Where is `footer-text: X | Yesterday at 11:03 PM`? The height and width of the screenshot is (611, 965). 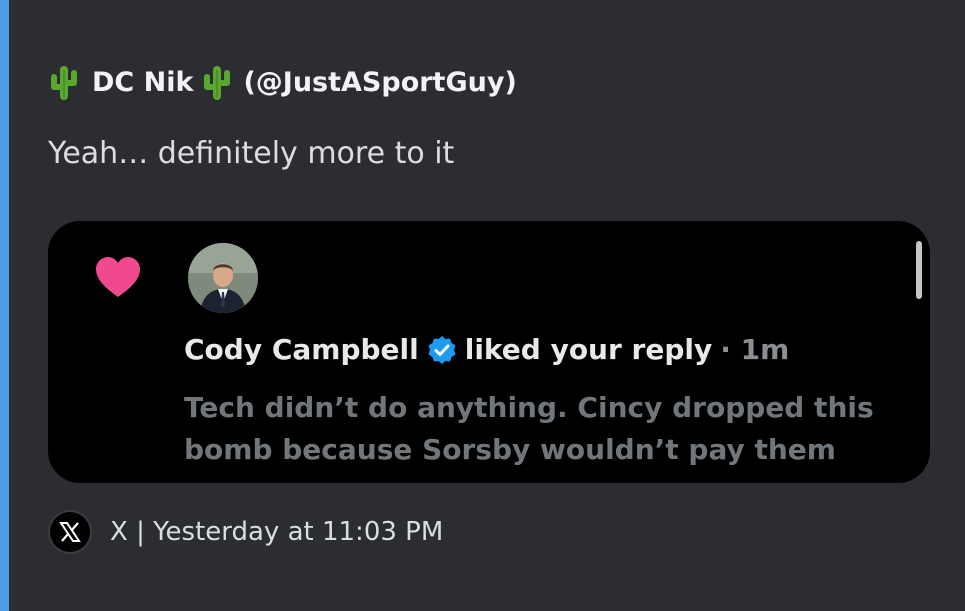
footer-text: X | Yesterday at 11:03 PM is located at coordinates (277, 532).